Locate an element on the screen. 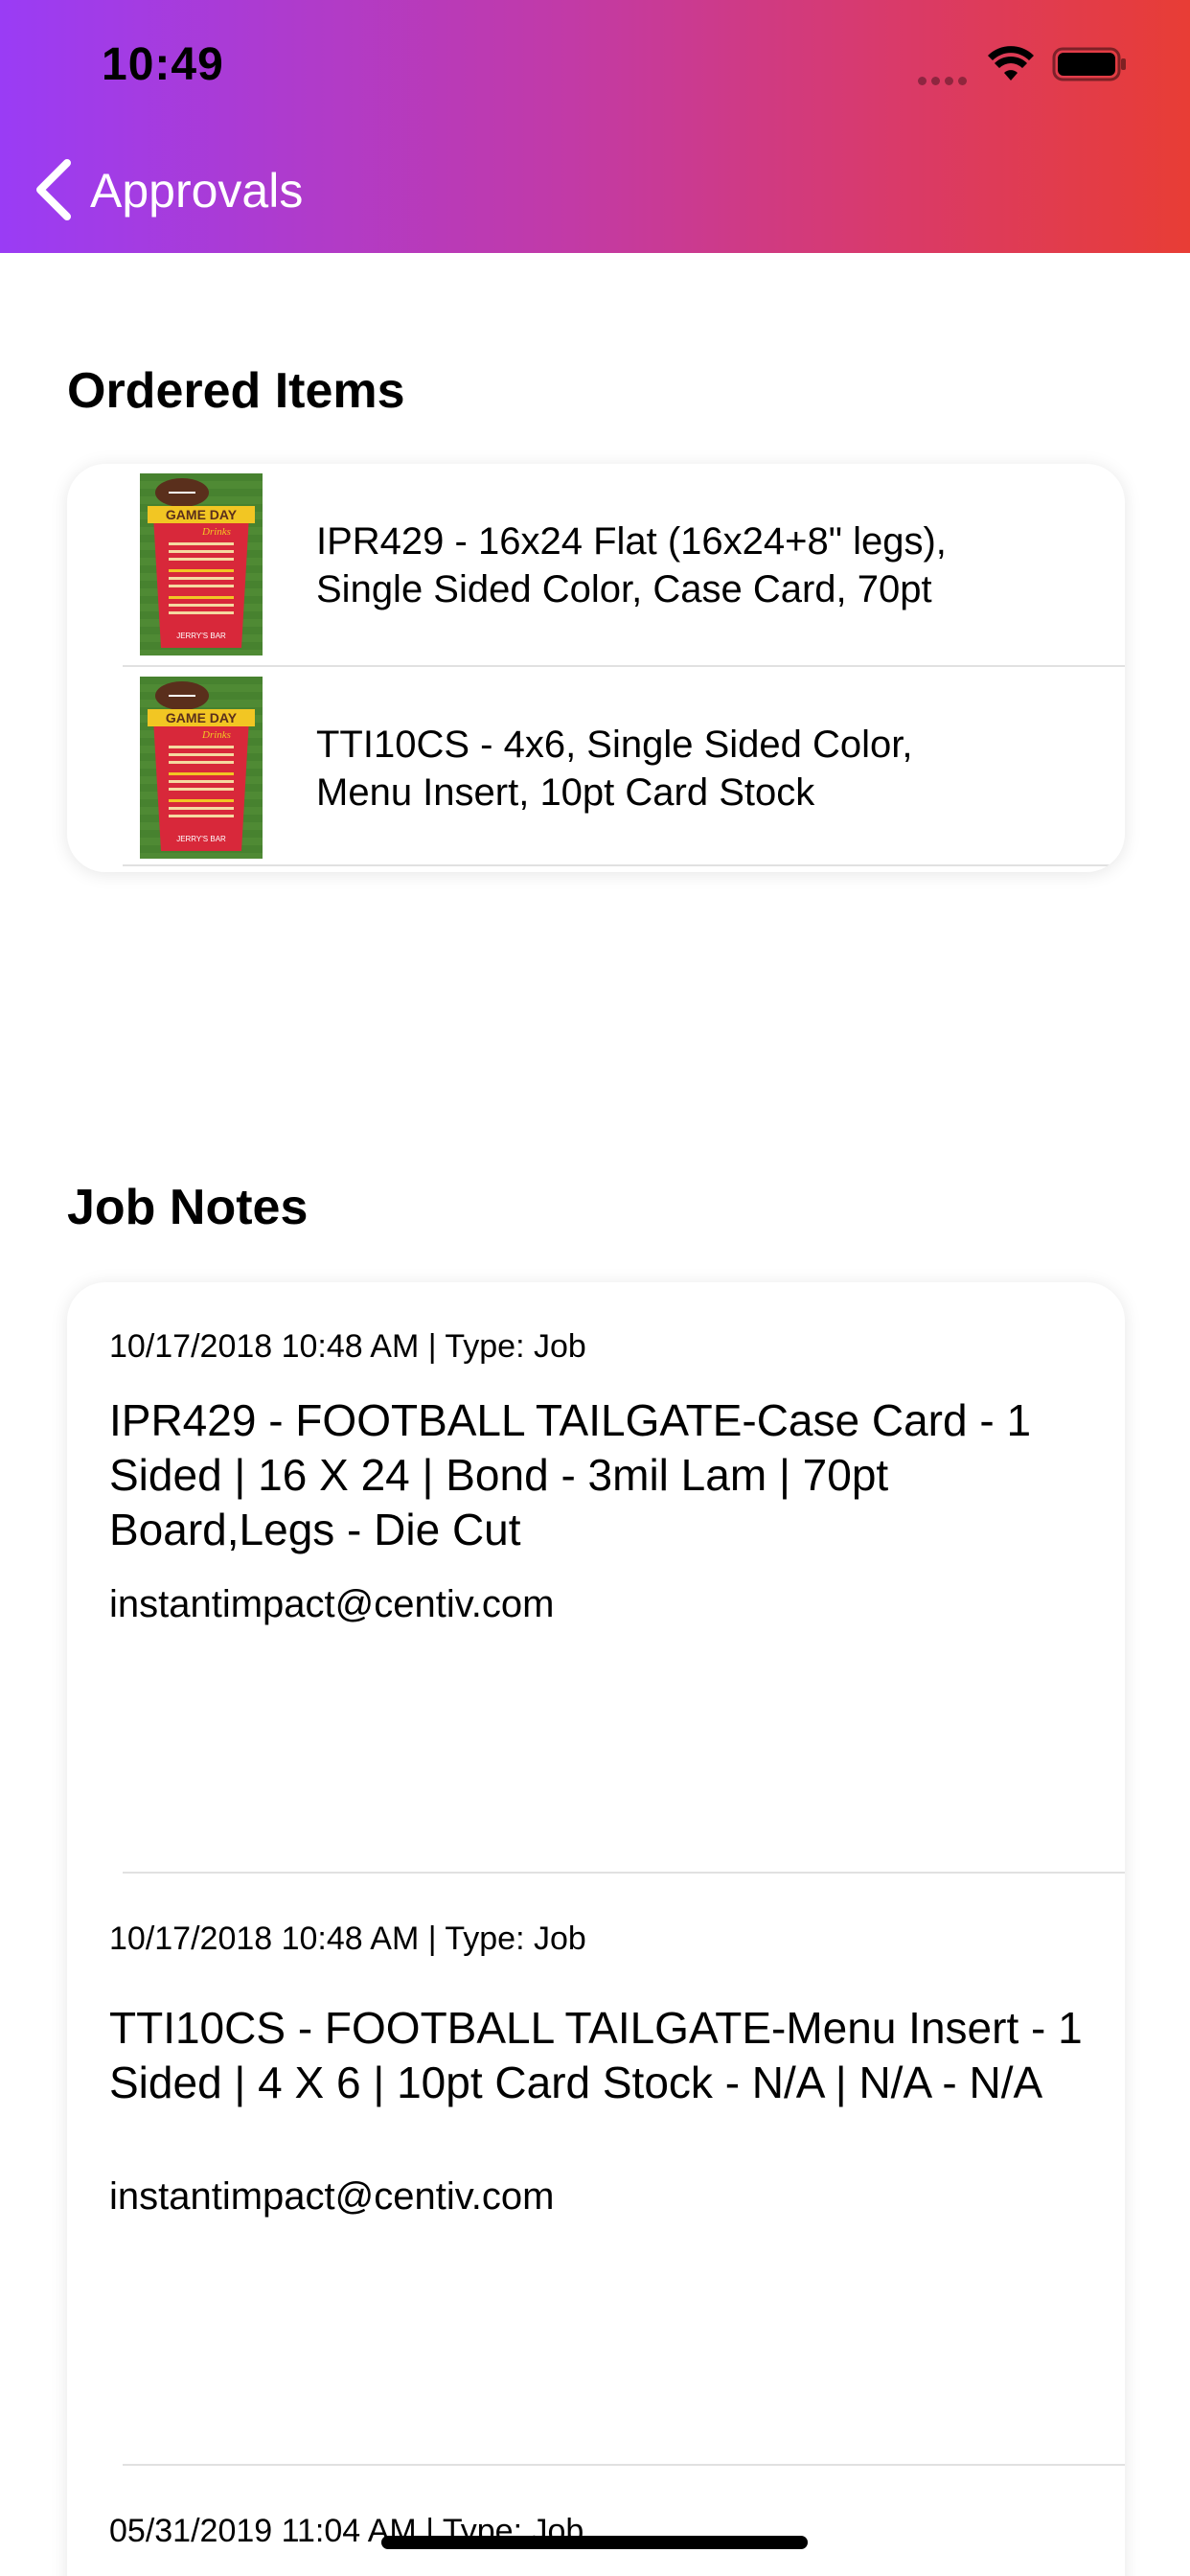  back-button: Approvals is located at coordinates (197, 190).